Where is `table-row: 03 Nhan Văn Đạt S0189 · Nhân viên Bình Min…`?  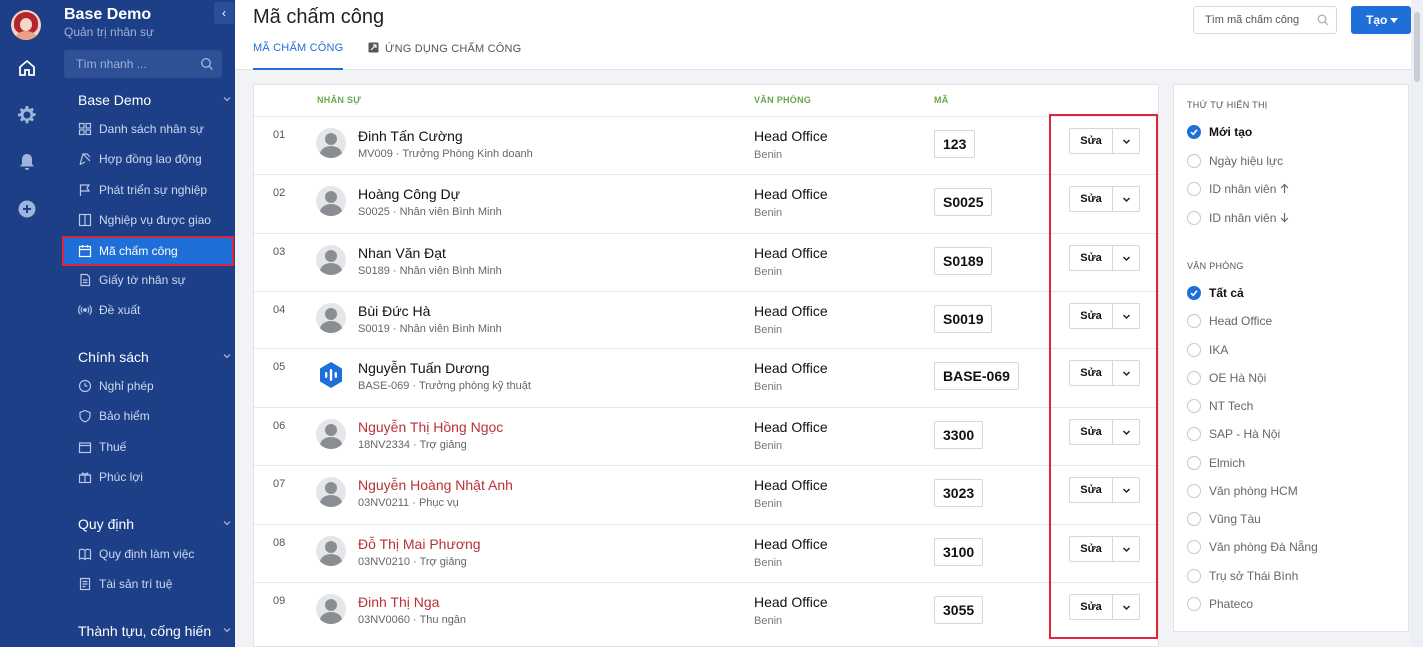
table-row: 03 Nhan Văn Đạt S0189 · Nhân viên Bình Min… is located at coordinates (706, 262).